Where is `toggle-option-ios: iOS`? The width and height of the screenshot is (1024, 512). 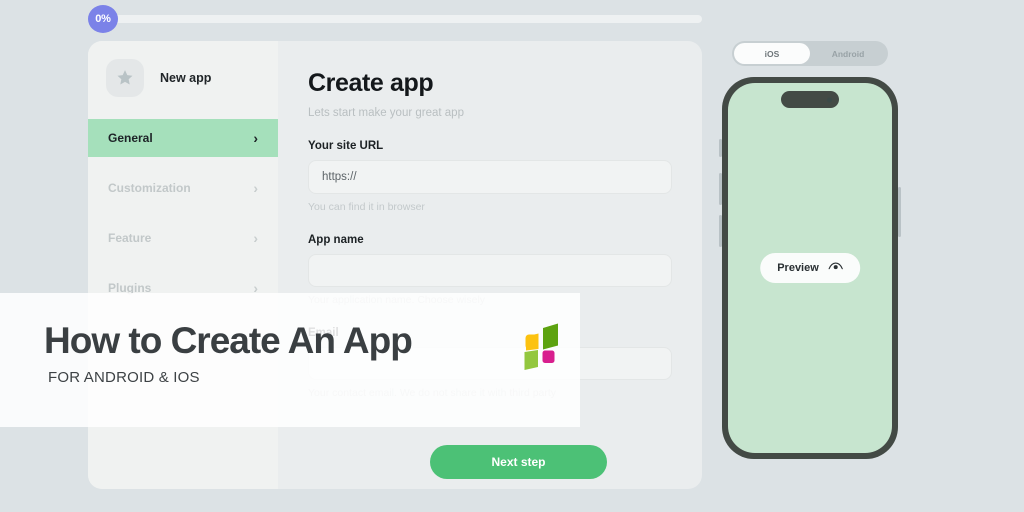 toggle-option-ios: iOS is located at coordinates (772, 53).